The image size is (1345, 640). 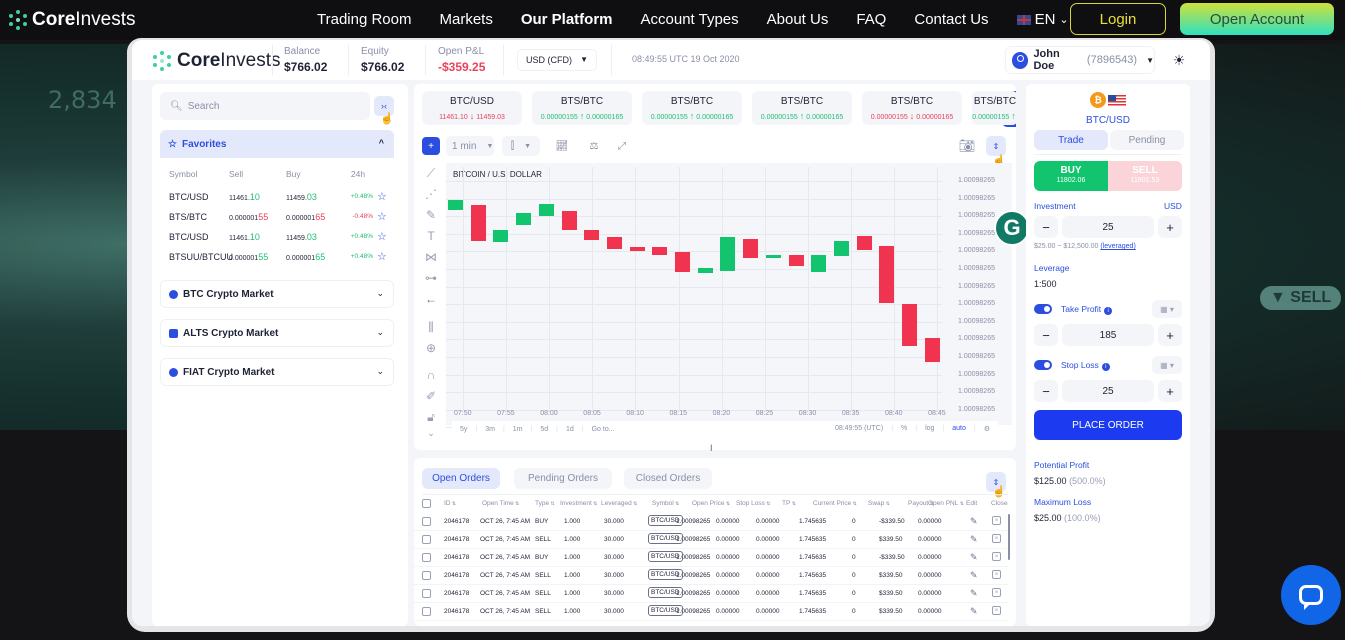 What do you see at coordinates (431, 215) in the screenshot?
I see `brush-tool-icon: ✎` at bounding box center [431, 215].